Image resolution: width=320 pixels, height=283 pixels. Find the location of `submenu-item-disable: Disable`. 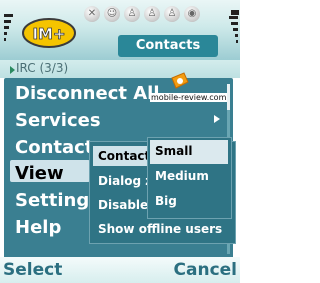

submenu-item-disable: Disable is located at coordinates (123, 205).